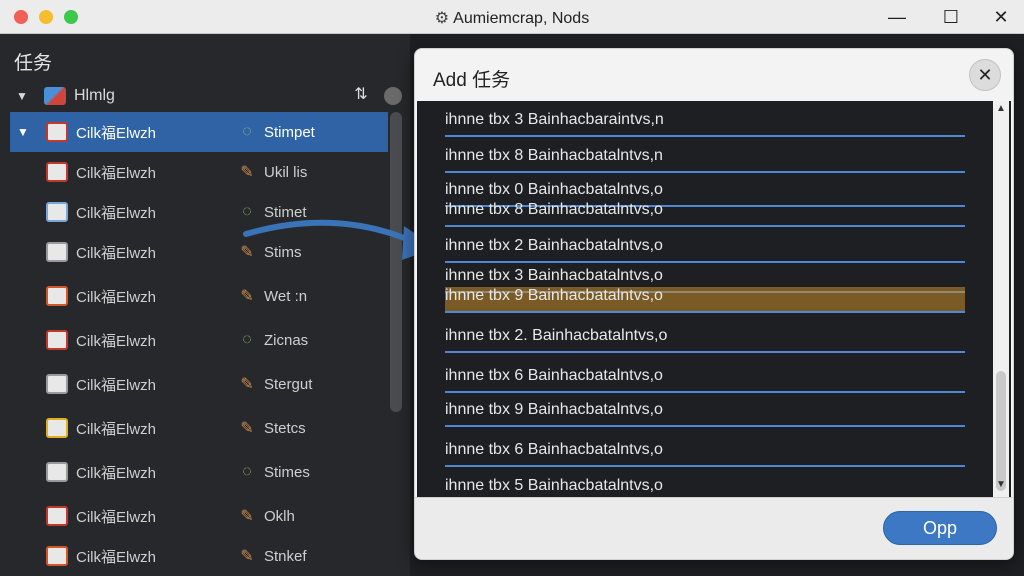 The image size is (1024, 576). Describe the element at coordinates (705, 250) in the screenshot. I see `dialog-list-item: ihnne tbx 2 Bainhacbatalntvs,o` at that location.